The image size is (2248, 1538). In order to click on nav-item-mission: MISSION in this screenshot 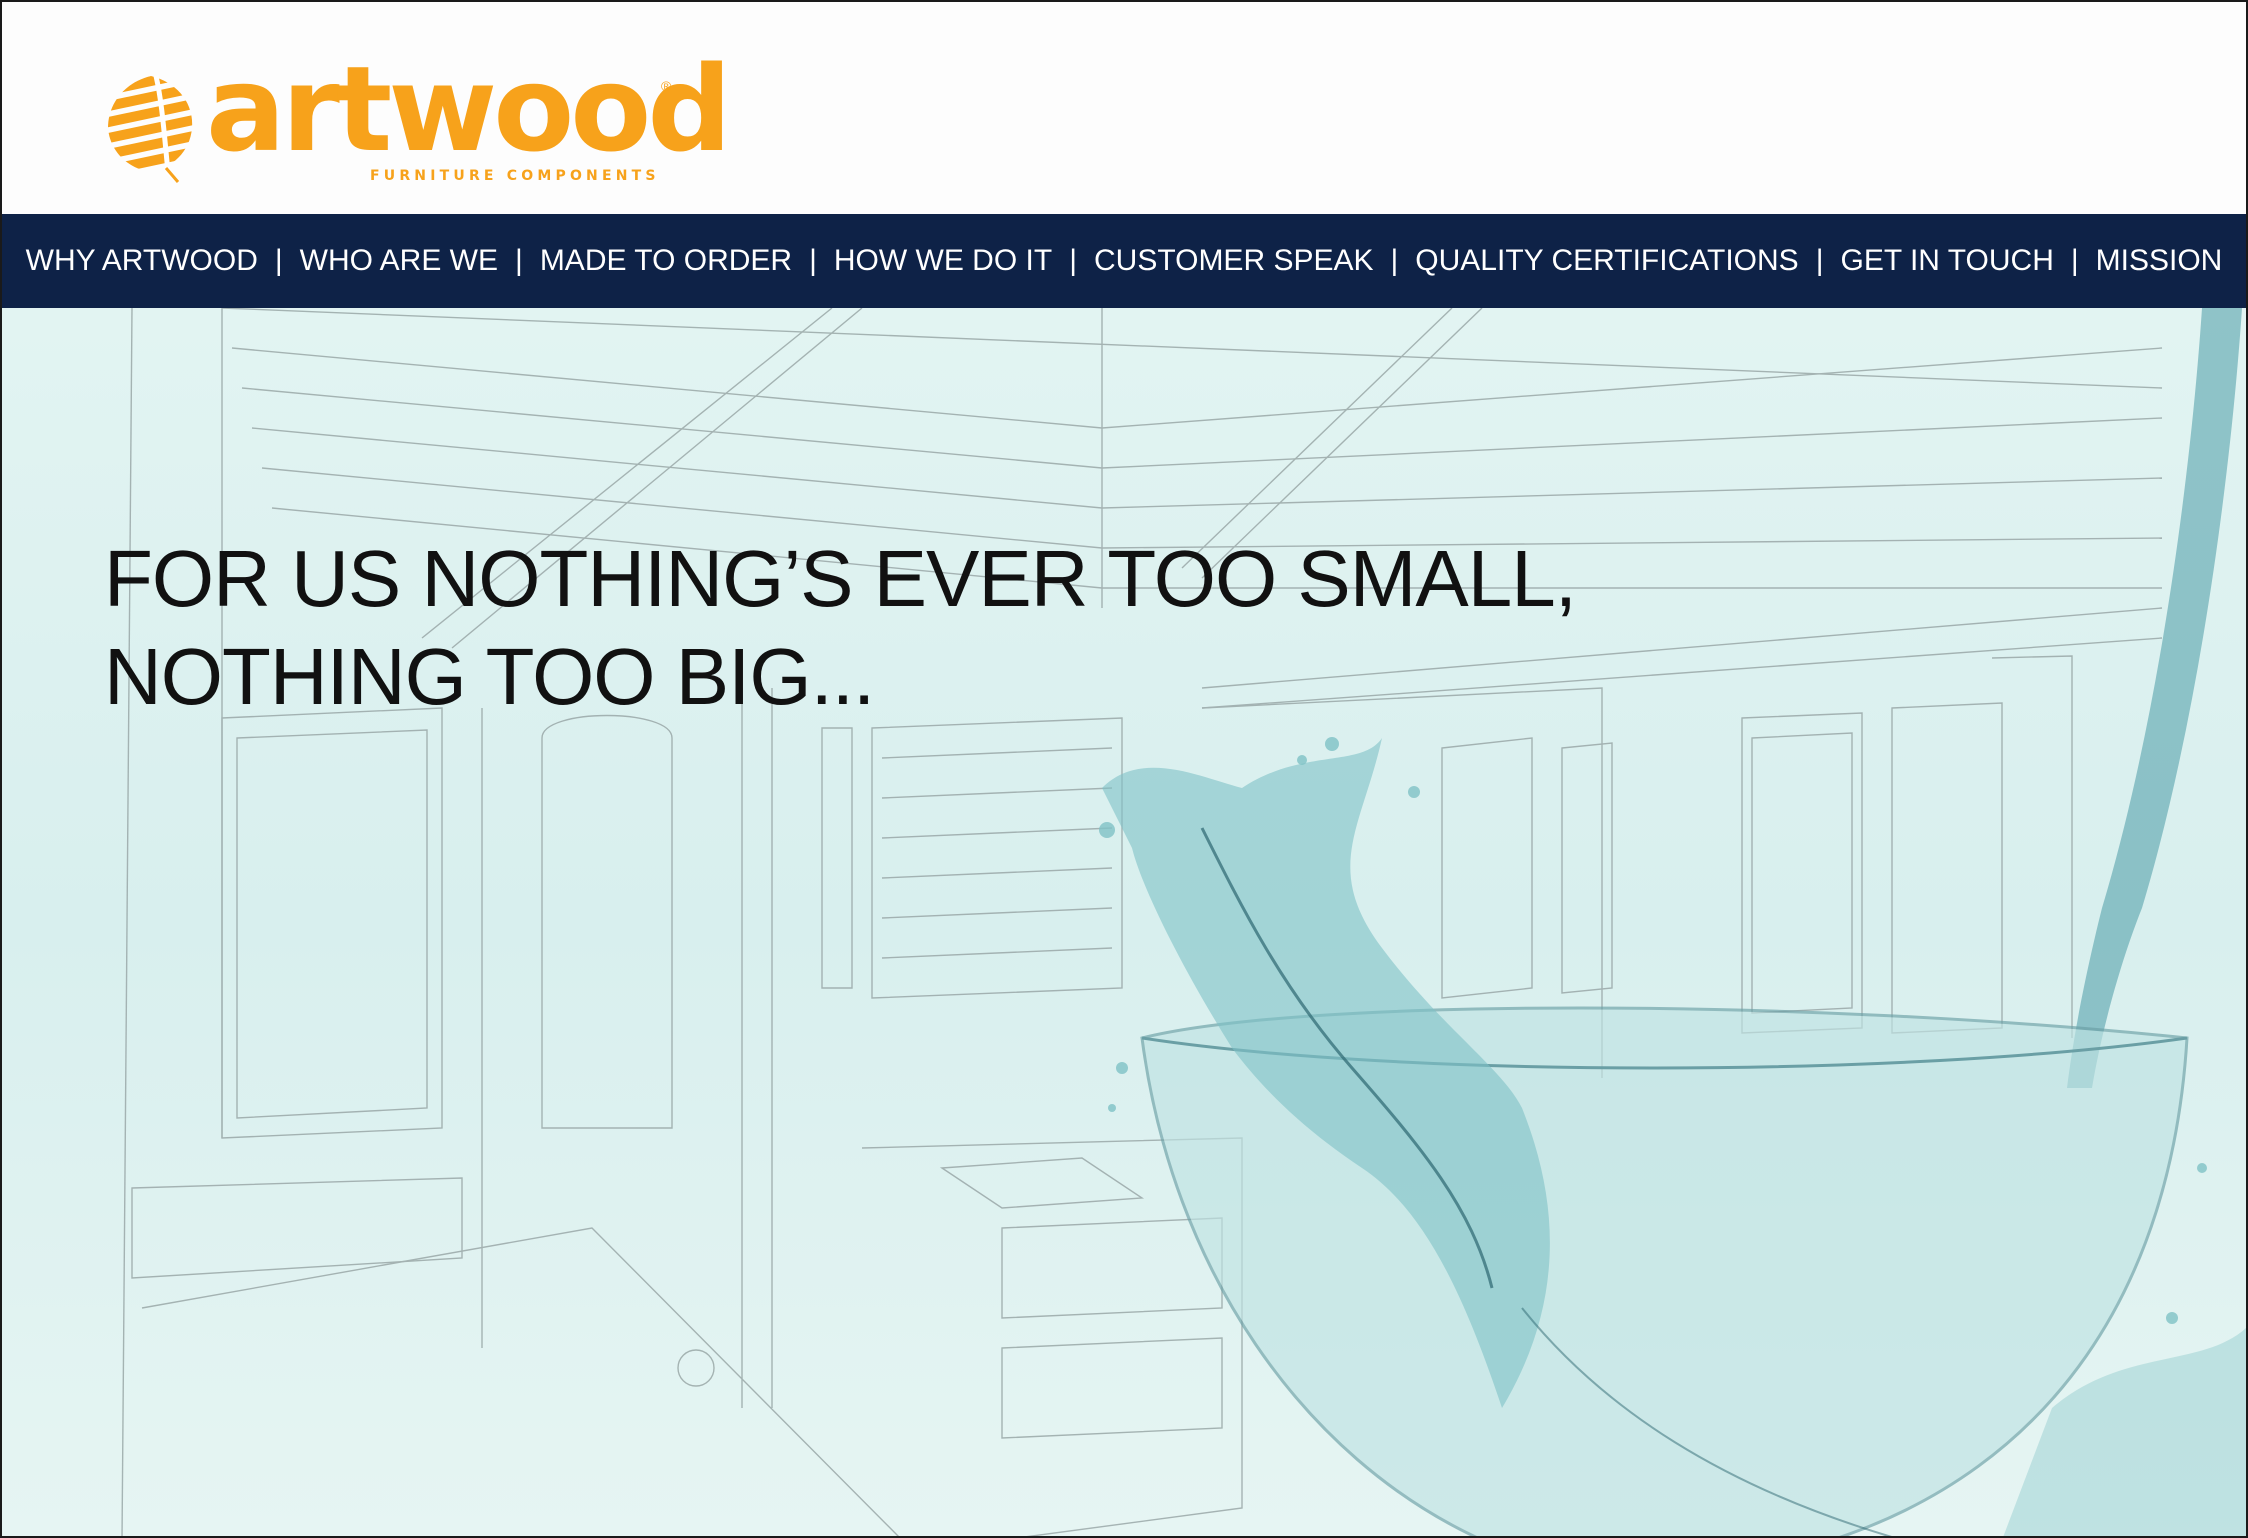, I will do `click(2159, 261)`.